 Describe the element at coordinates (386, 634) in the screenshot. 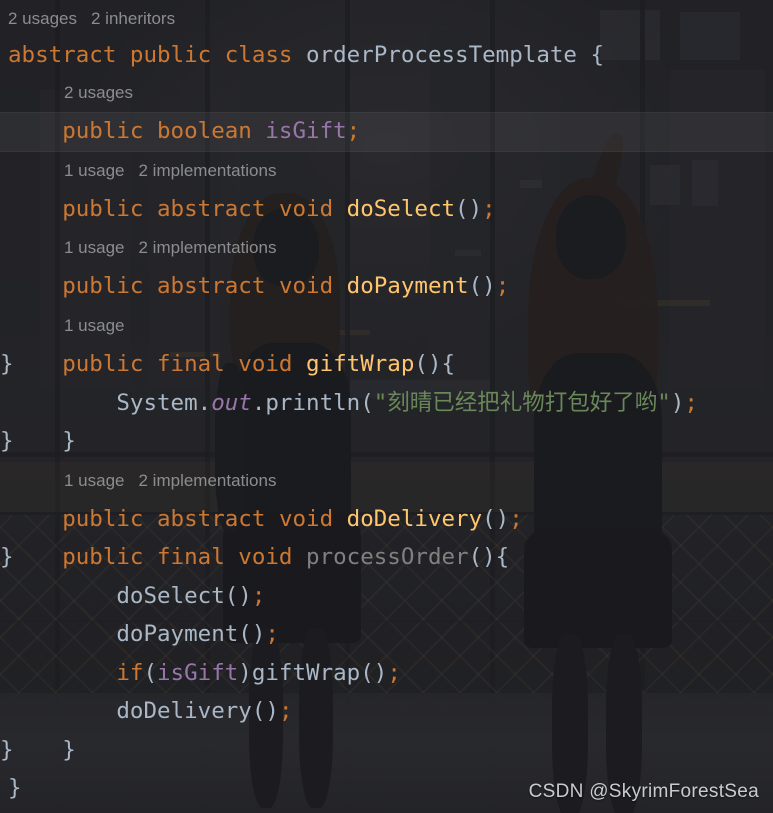

I see `code-line: doPayment();` at that location.